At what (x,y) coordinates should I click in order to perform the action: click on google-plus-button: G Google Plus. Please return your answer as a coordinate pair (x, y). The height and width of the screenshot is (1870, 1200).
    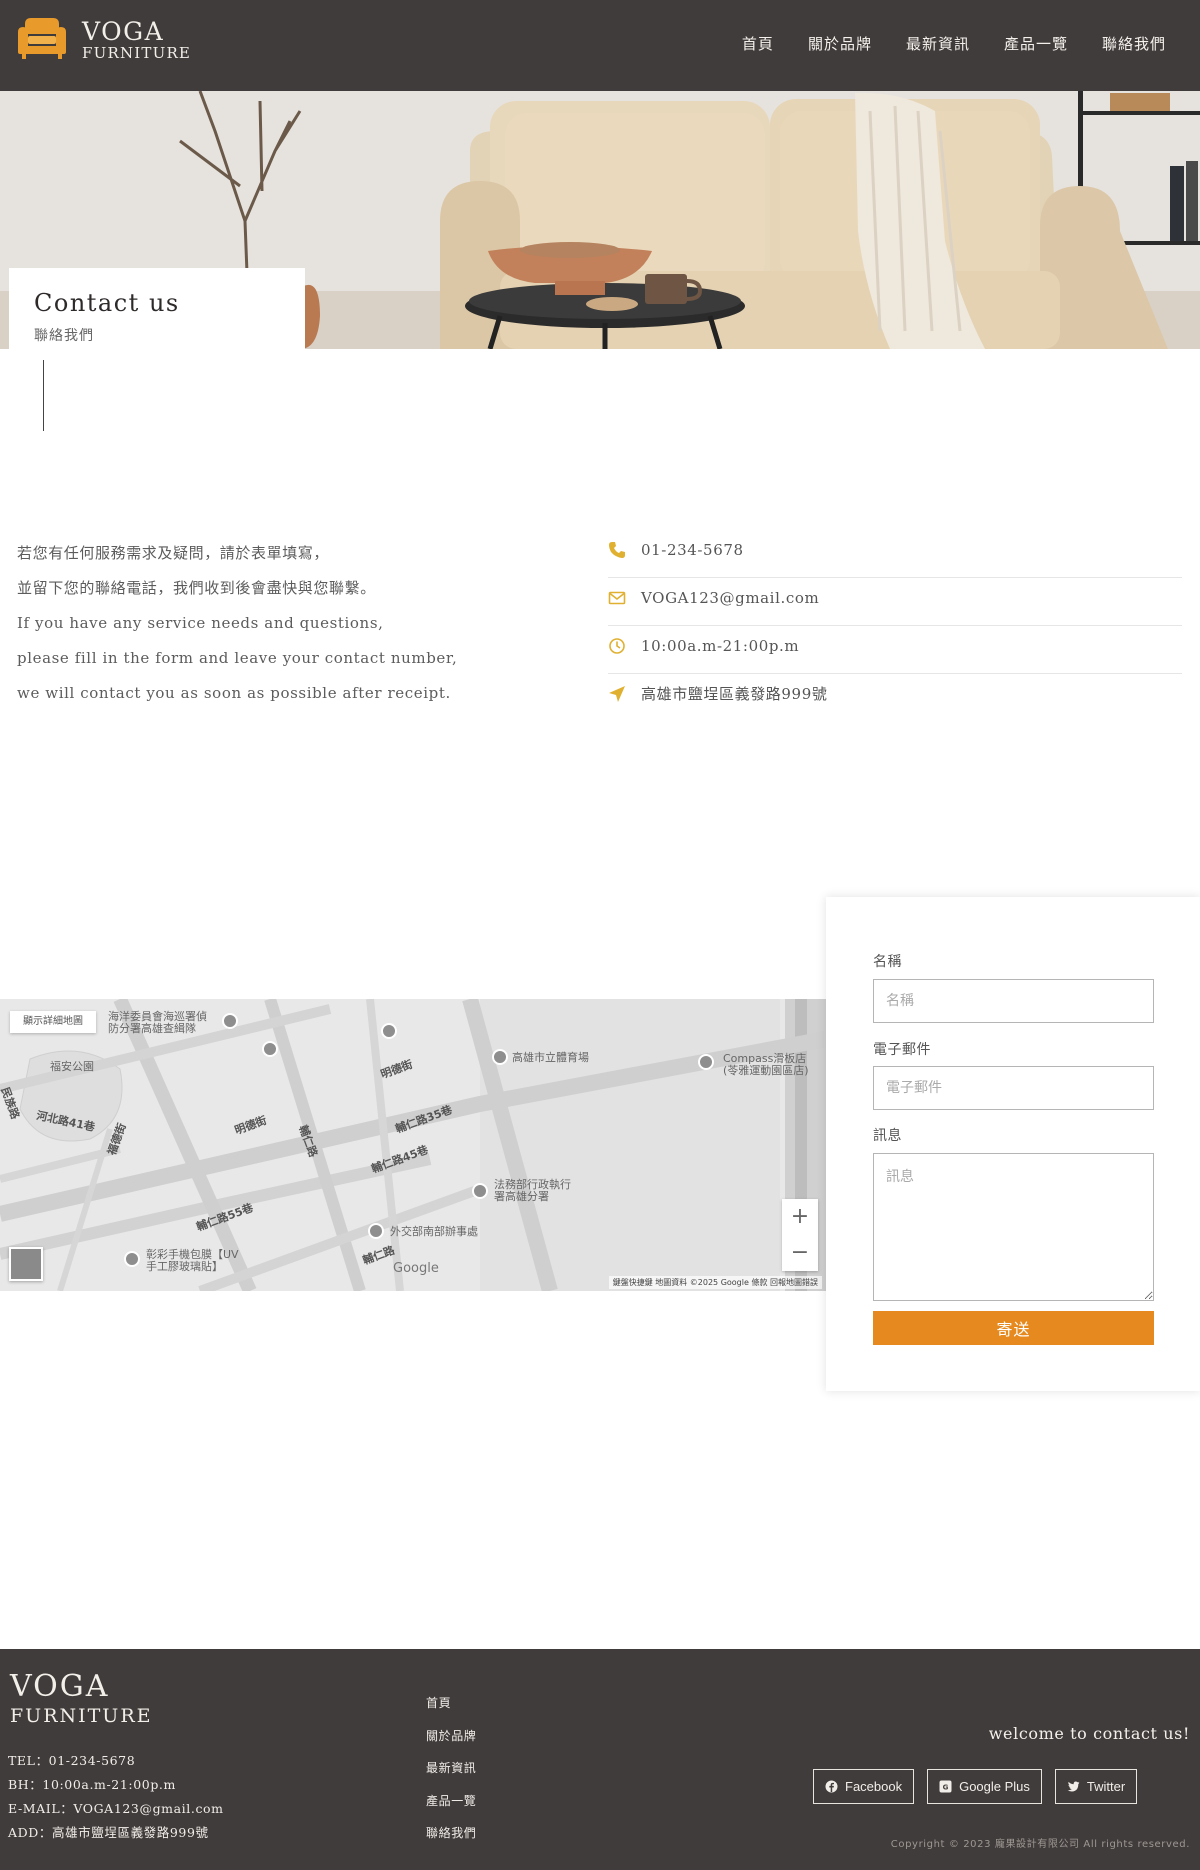
    Looking at the image, I should click on (984, 1786).